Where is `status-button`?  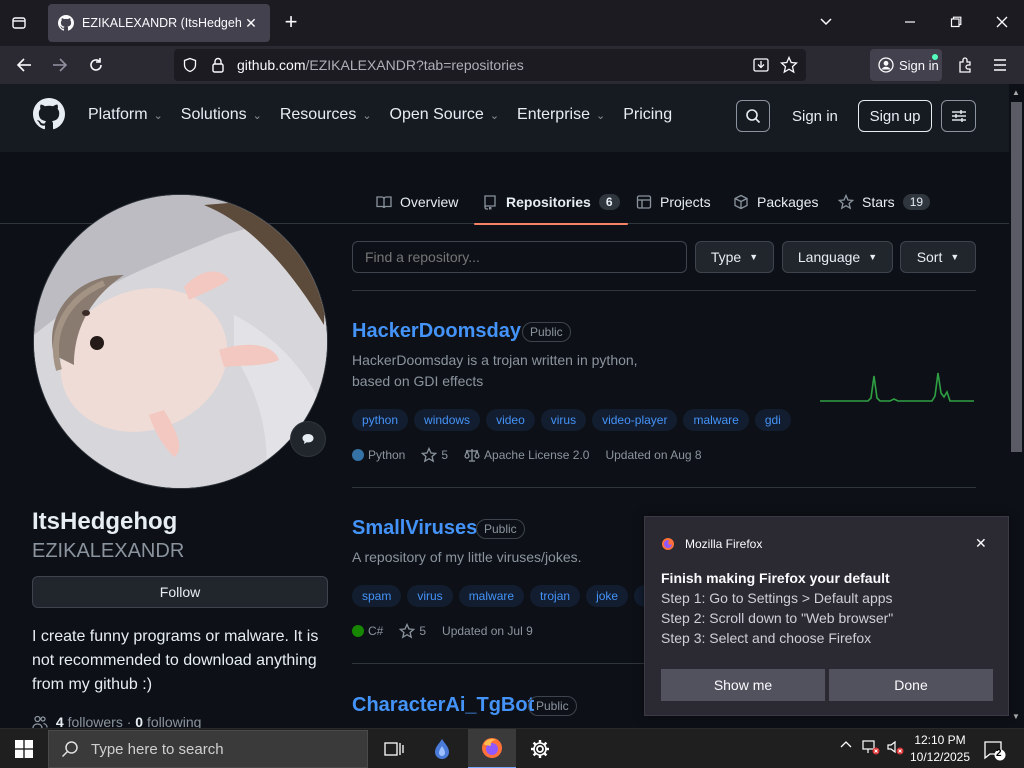 status-button is located at coordinates (308, 439).